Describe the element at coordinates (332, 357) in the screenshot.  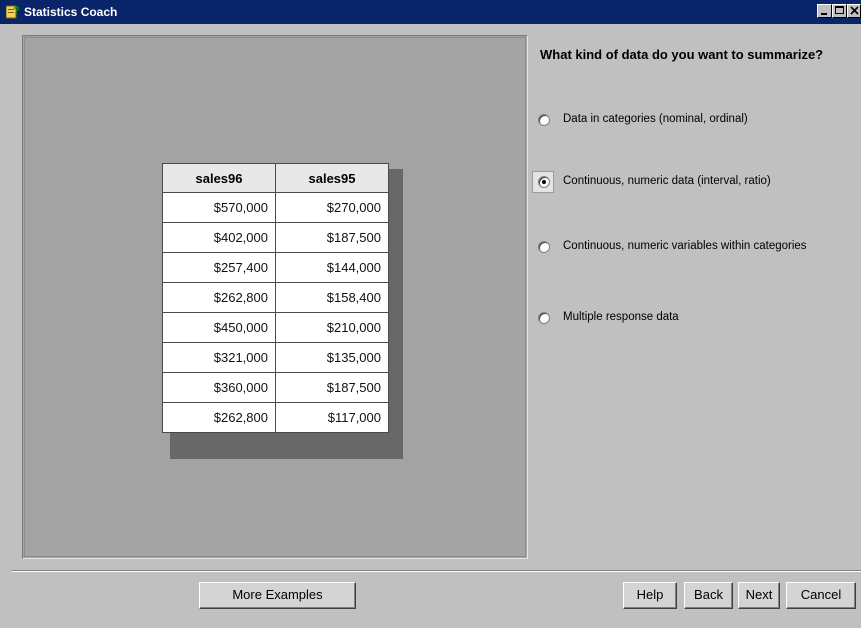
I see `table-cell: $135,000` at that location.